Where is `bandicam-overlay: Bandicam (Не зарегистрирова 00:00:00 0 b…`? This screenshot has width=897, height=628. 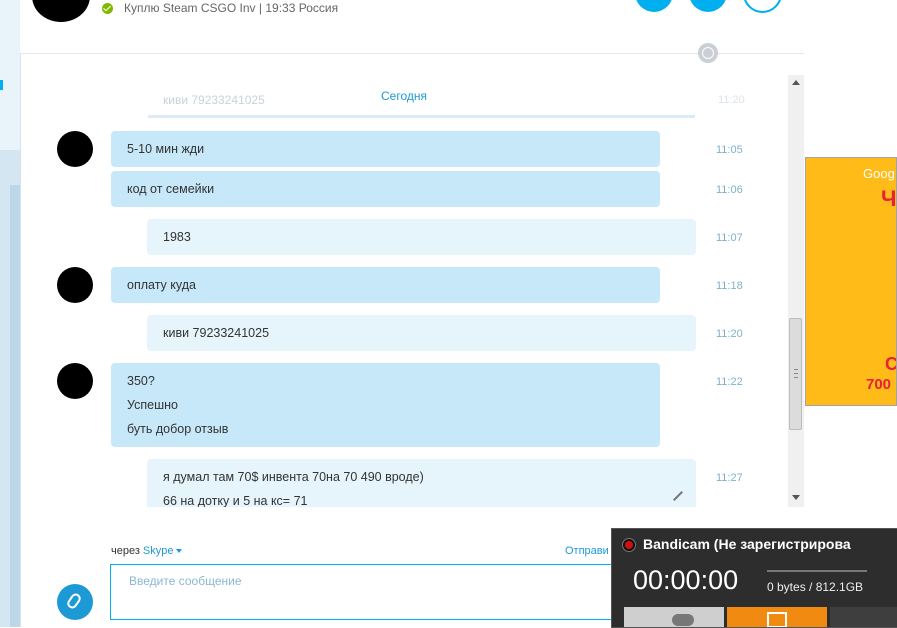 bandicam-overlay: Bandicam (Не зарегистрирова 00:00:00 0 b… is located at coordinates (754, 578).